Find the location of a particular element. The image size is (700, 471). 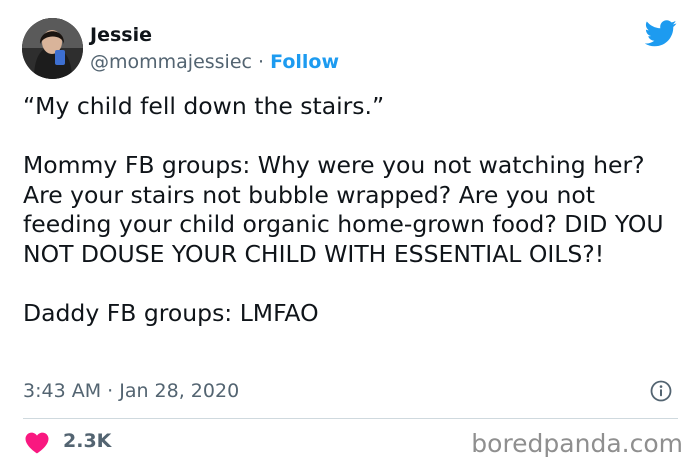

info-icon is located at coordinates (661, 391).